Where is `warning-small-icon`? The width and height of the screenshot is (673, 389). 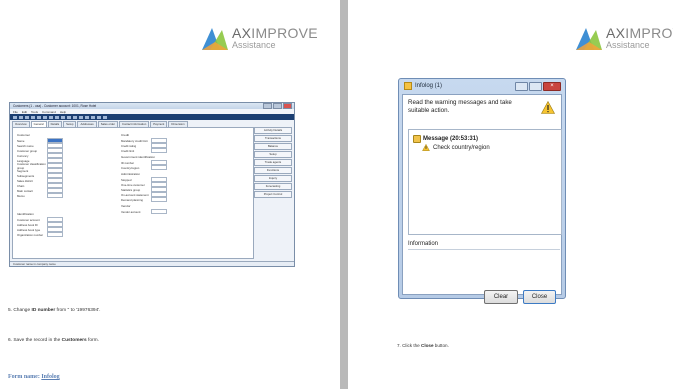
warning-small-icon is located at coordinates (426, 147).